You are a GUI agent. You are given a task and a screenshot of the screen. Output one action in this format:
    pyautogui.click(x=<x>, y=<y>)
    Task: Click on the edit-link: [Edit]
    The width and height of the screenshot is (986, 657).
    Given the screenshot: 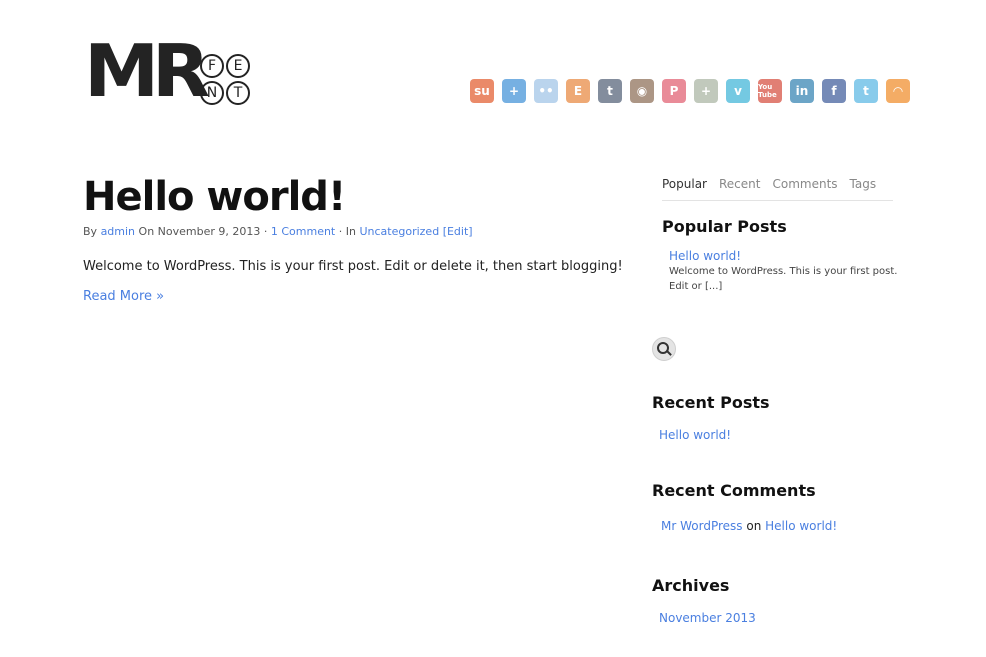 What is the action you would take?
    pyautogui.click(x=458, y=231)
    